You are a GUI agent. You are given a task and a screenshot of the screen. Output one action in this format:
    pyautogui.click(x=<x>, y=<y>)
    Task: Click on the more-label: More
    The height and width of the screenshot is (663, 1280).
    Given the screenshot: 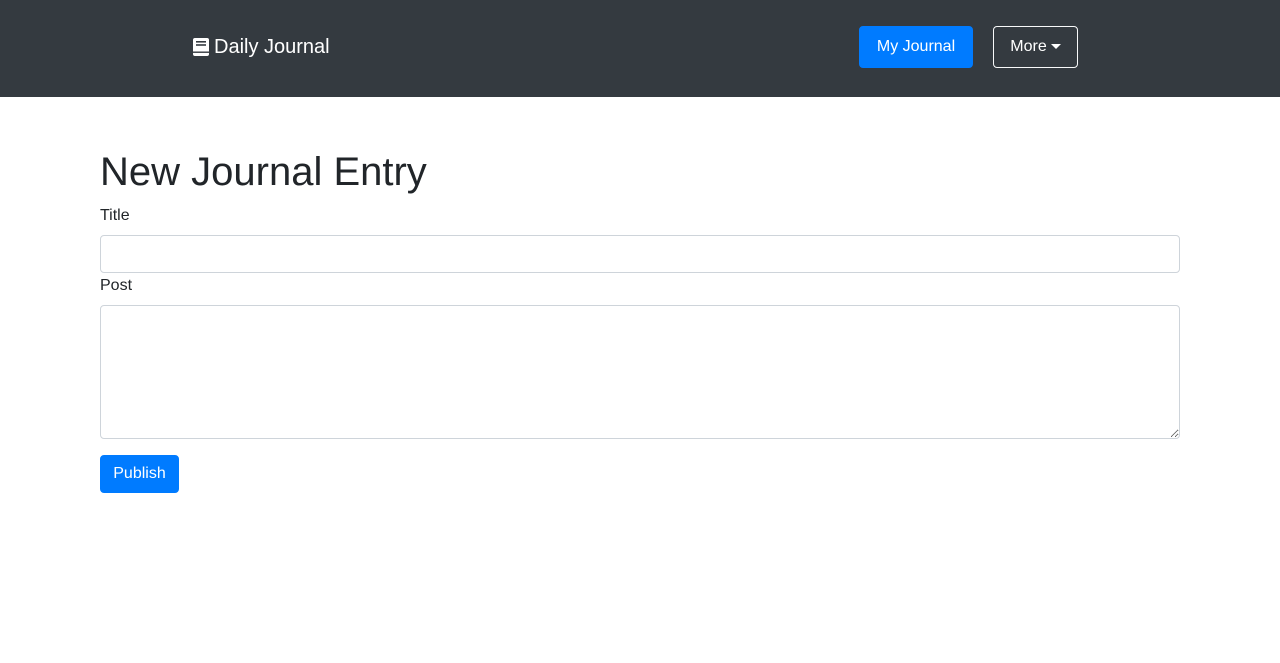 What is the action you would take?
    pyautogui.click(x=1028, y=46)
    